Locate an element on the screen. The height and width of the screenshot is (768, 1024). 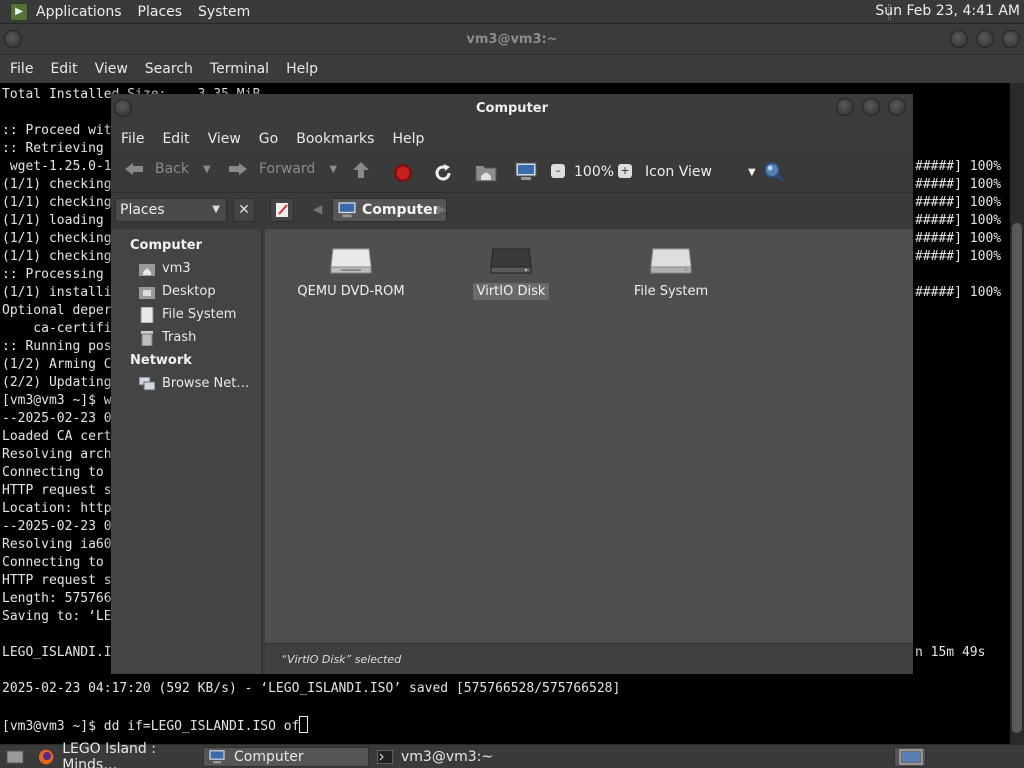
file-item-qemu-dvd-rom: QEMU DVD-ROM is located at coordinates (351, 272).